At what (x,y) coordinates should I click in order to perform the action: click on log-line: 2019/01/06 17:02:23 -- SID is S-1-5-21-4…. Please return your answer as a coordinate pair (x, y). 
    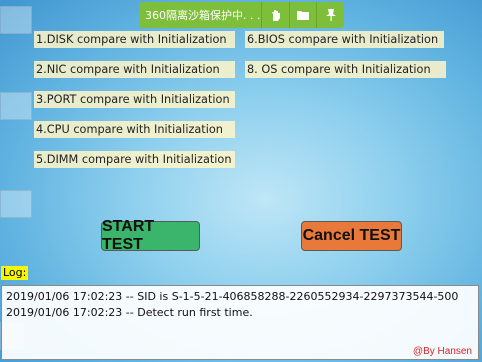
    Looking at the image, I should click on (232, 296).